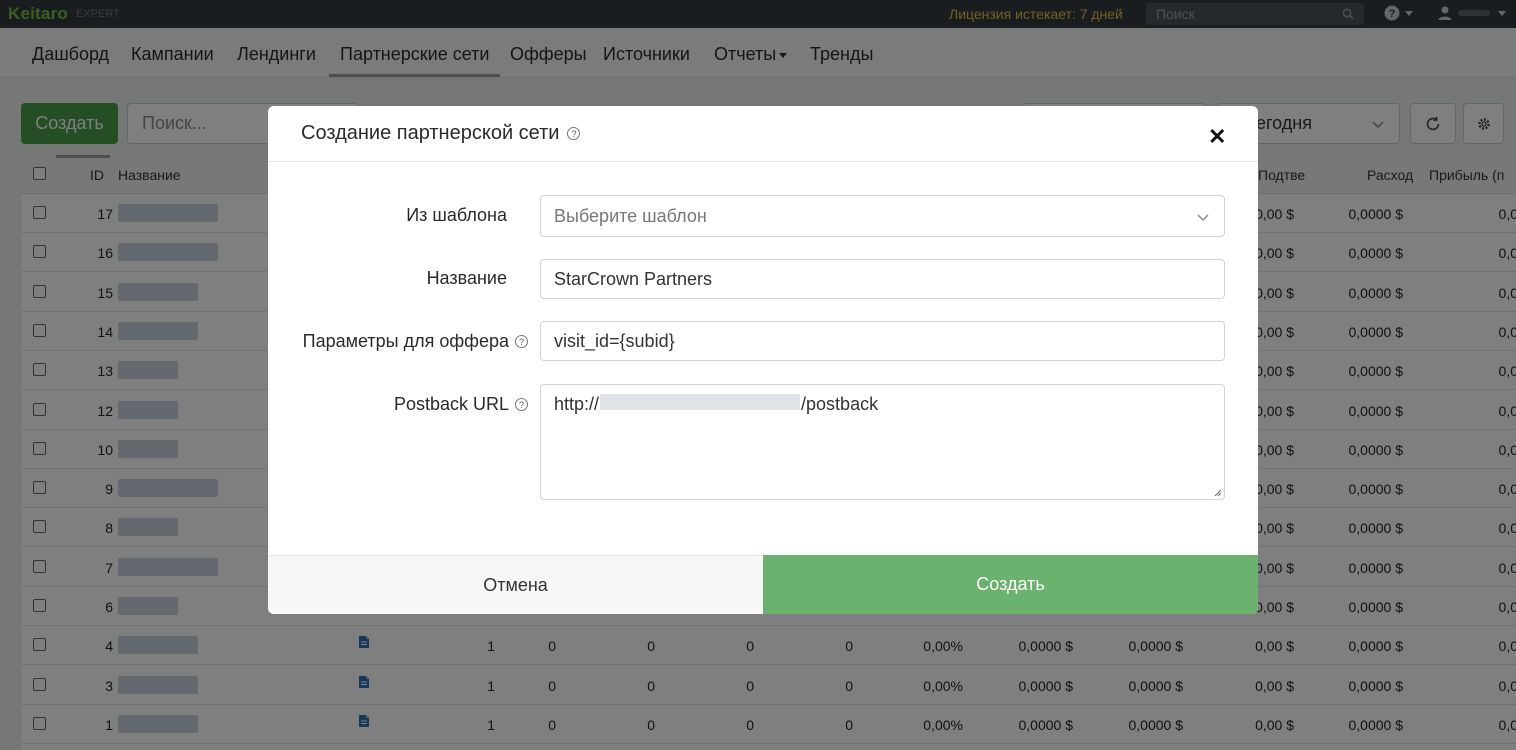 The height and width of the screenshot is (750, 1516). Describe the element at coordinates (614, 340) in the screenshot. I see `params-value: visit_id={subid}` at that location.